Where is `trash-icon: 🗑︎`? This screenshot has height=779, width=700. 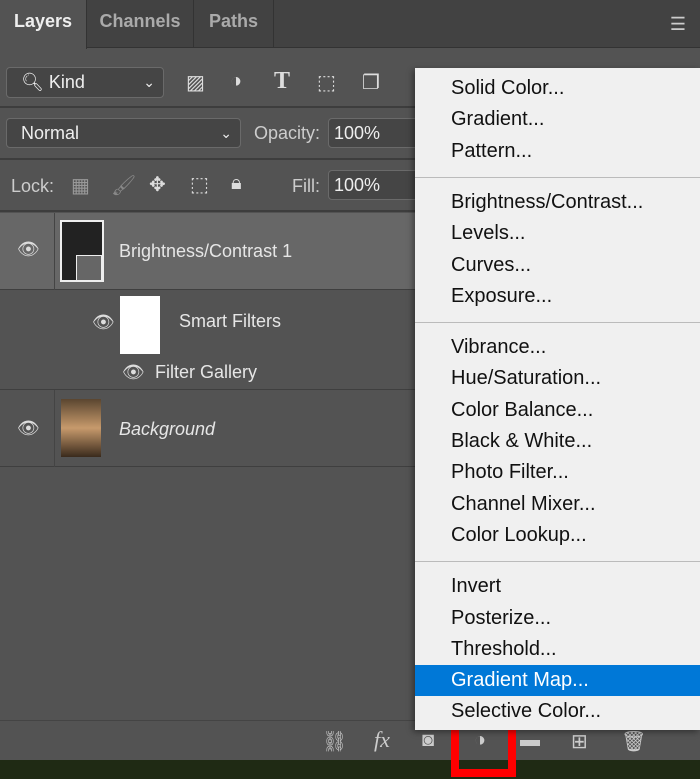 trash-icon: 🗑︎ is located at coordinates (633, 741).